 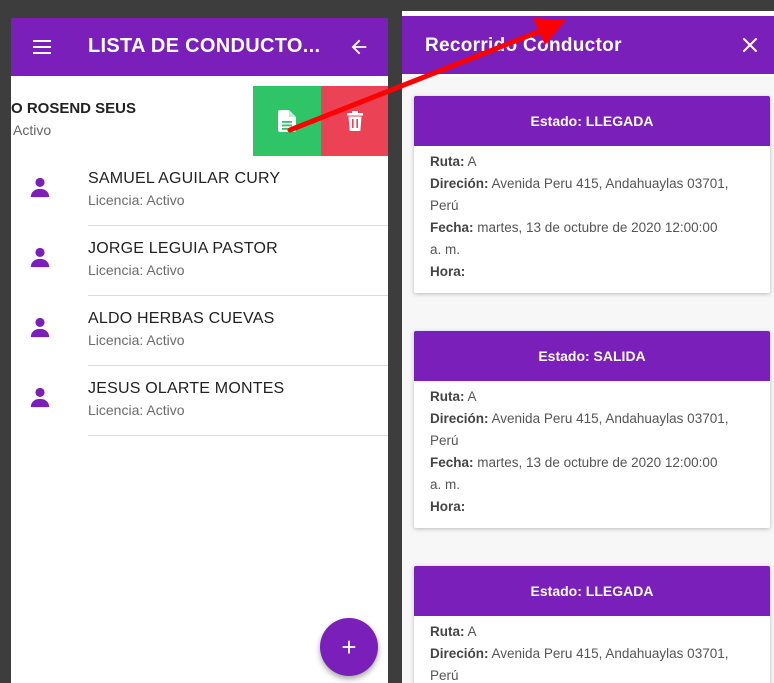 What do you see at coordinates (181, 318) in the screenshot?
I see `driver-name: ALDO HERBAS CUEVAS` at bounding box center [181, 318].